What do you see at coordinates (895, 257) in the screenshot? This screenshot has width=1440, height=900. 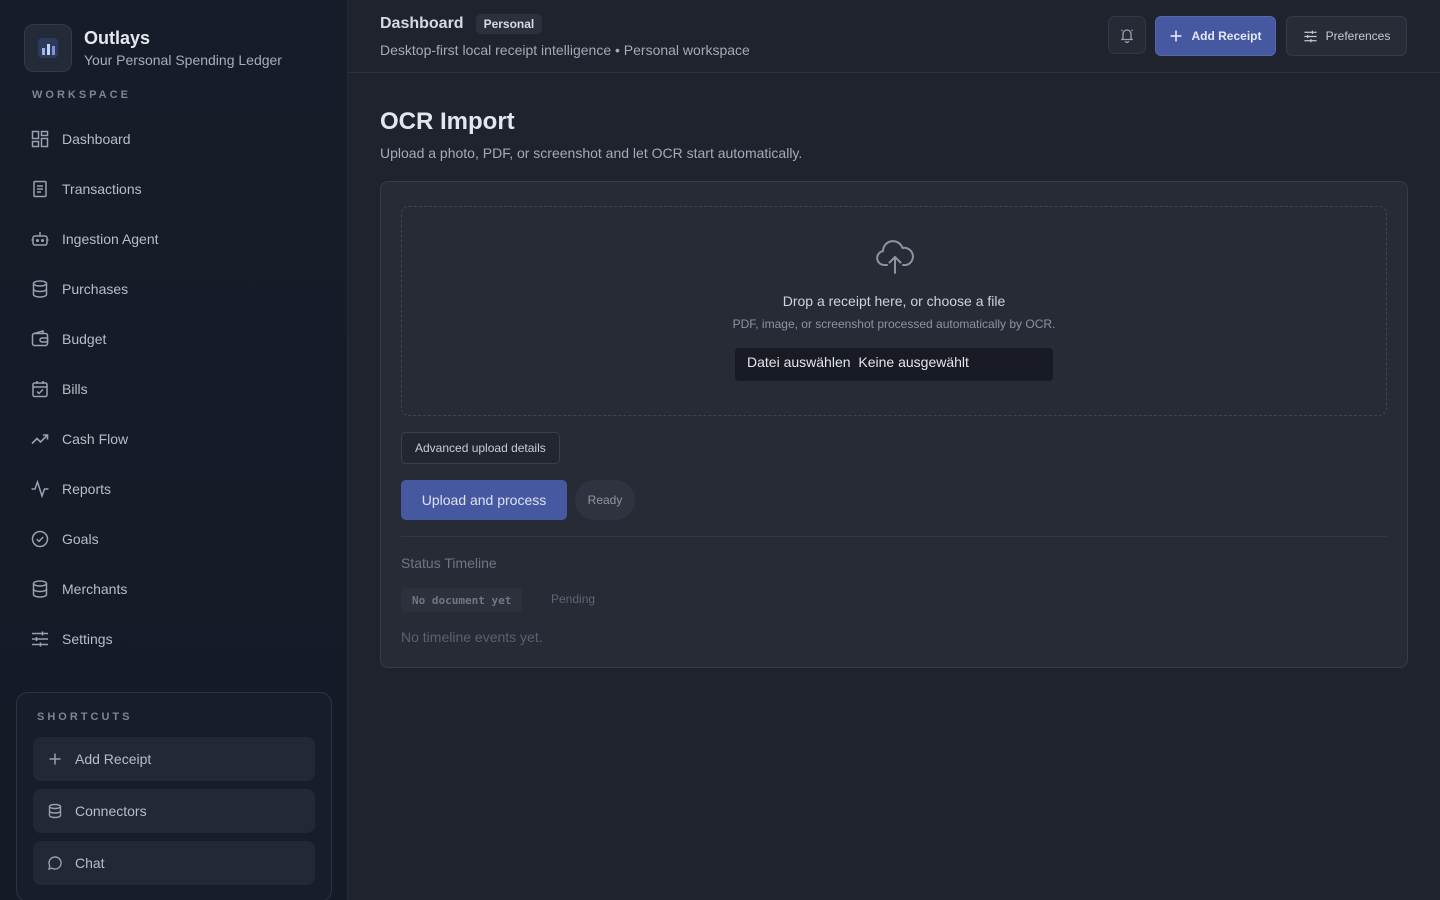 I see `cloud-upload-icon` at bounding box center [895, 257].